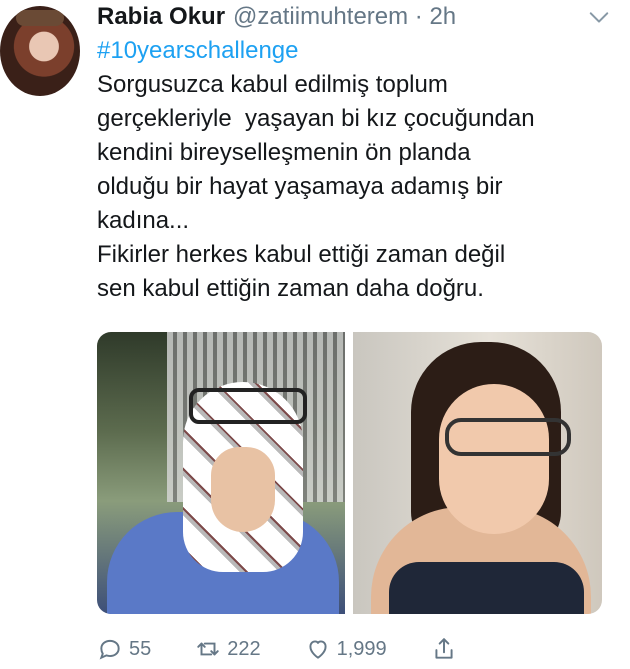  I want to click on tweet-line: Sorgusuzca kabul edilmiş toplum, so click(272, 84).